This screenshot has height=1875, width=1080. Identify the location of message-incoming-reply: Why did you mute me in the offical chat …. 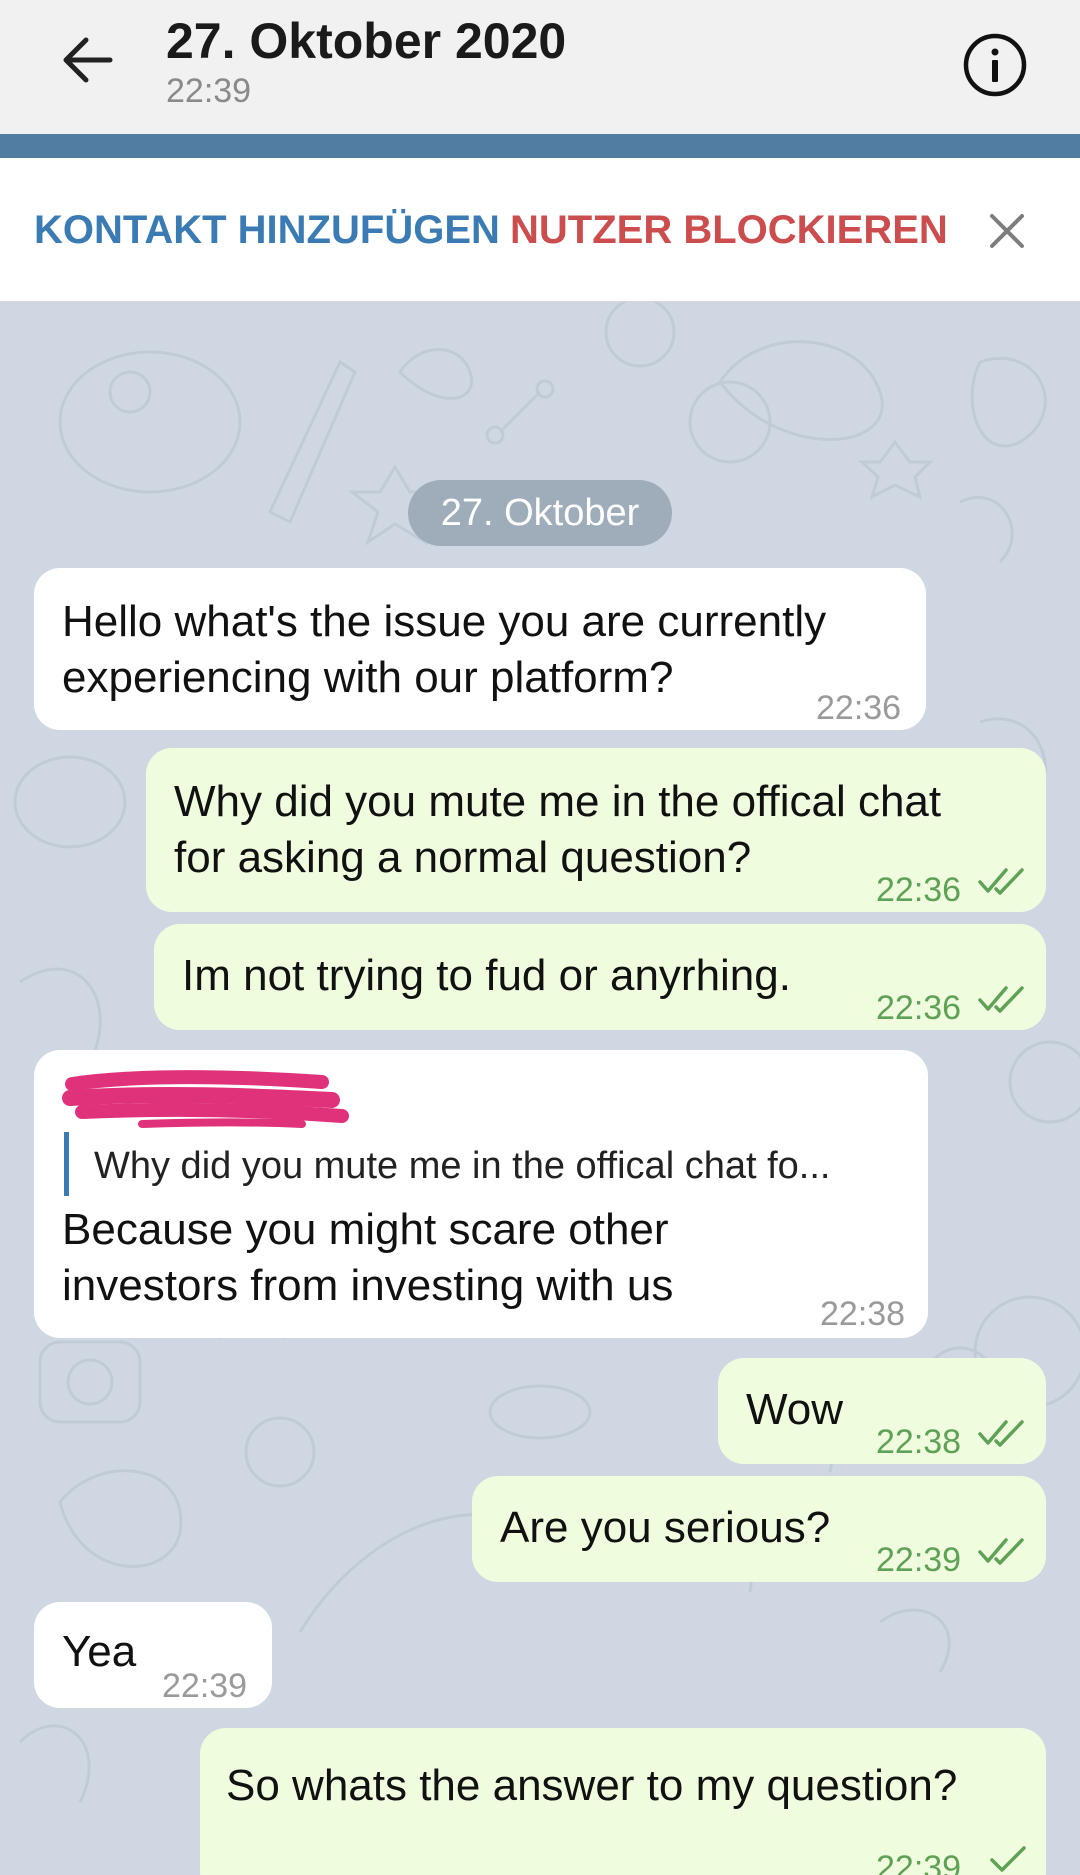
(481, 1194).